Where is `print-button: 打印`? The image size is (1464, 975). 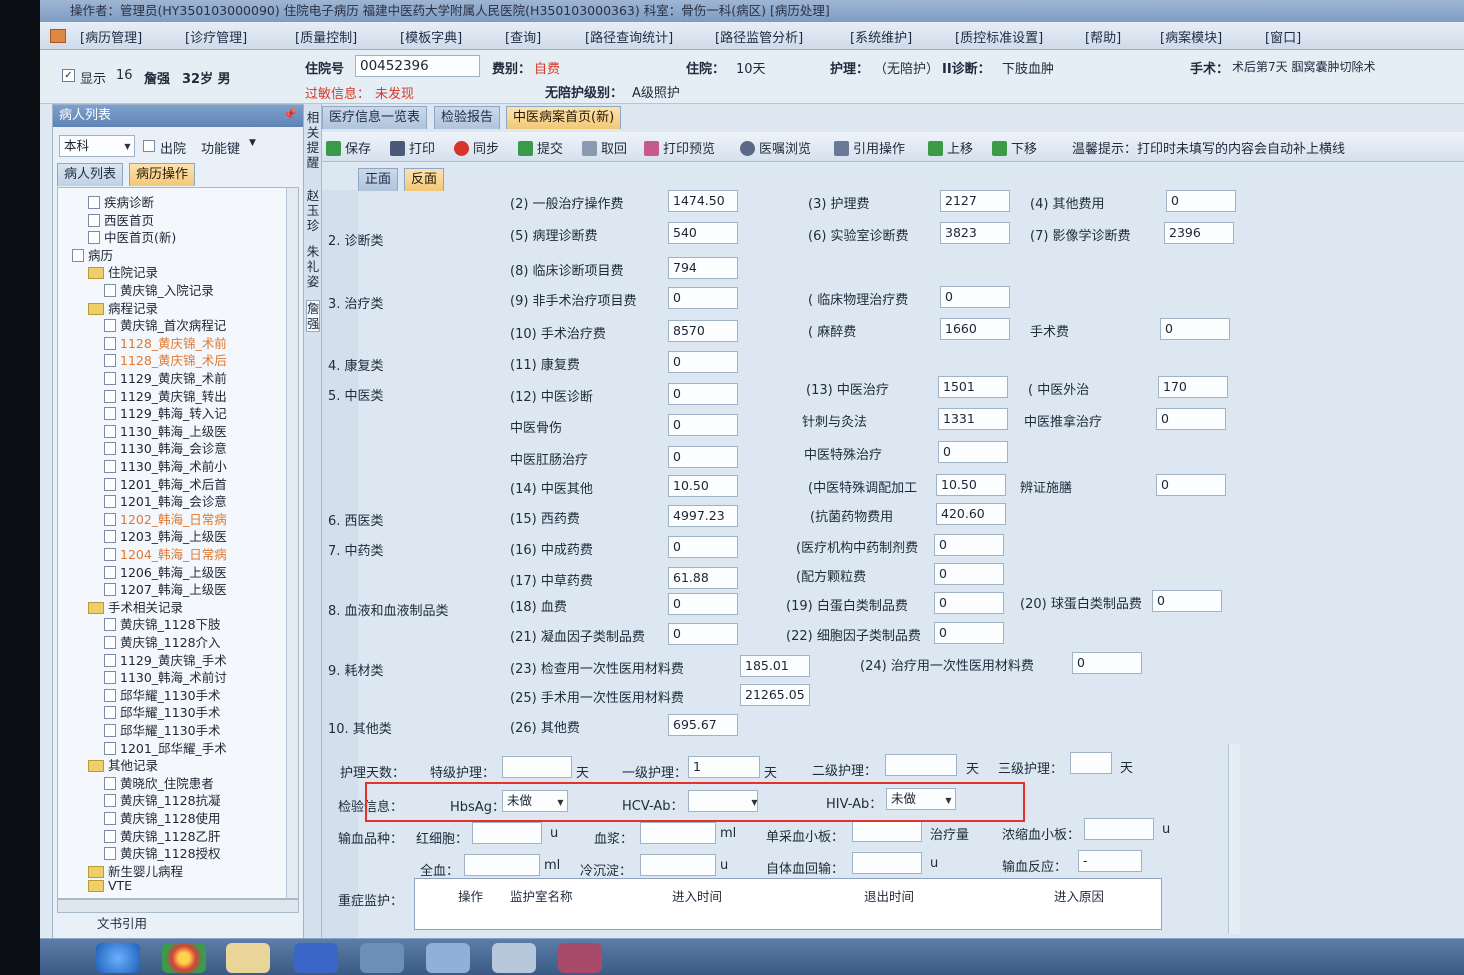 print-button: 打印 is located at coordinates (412, 147).